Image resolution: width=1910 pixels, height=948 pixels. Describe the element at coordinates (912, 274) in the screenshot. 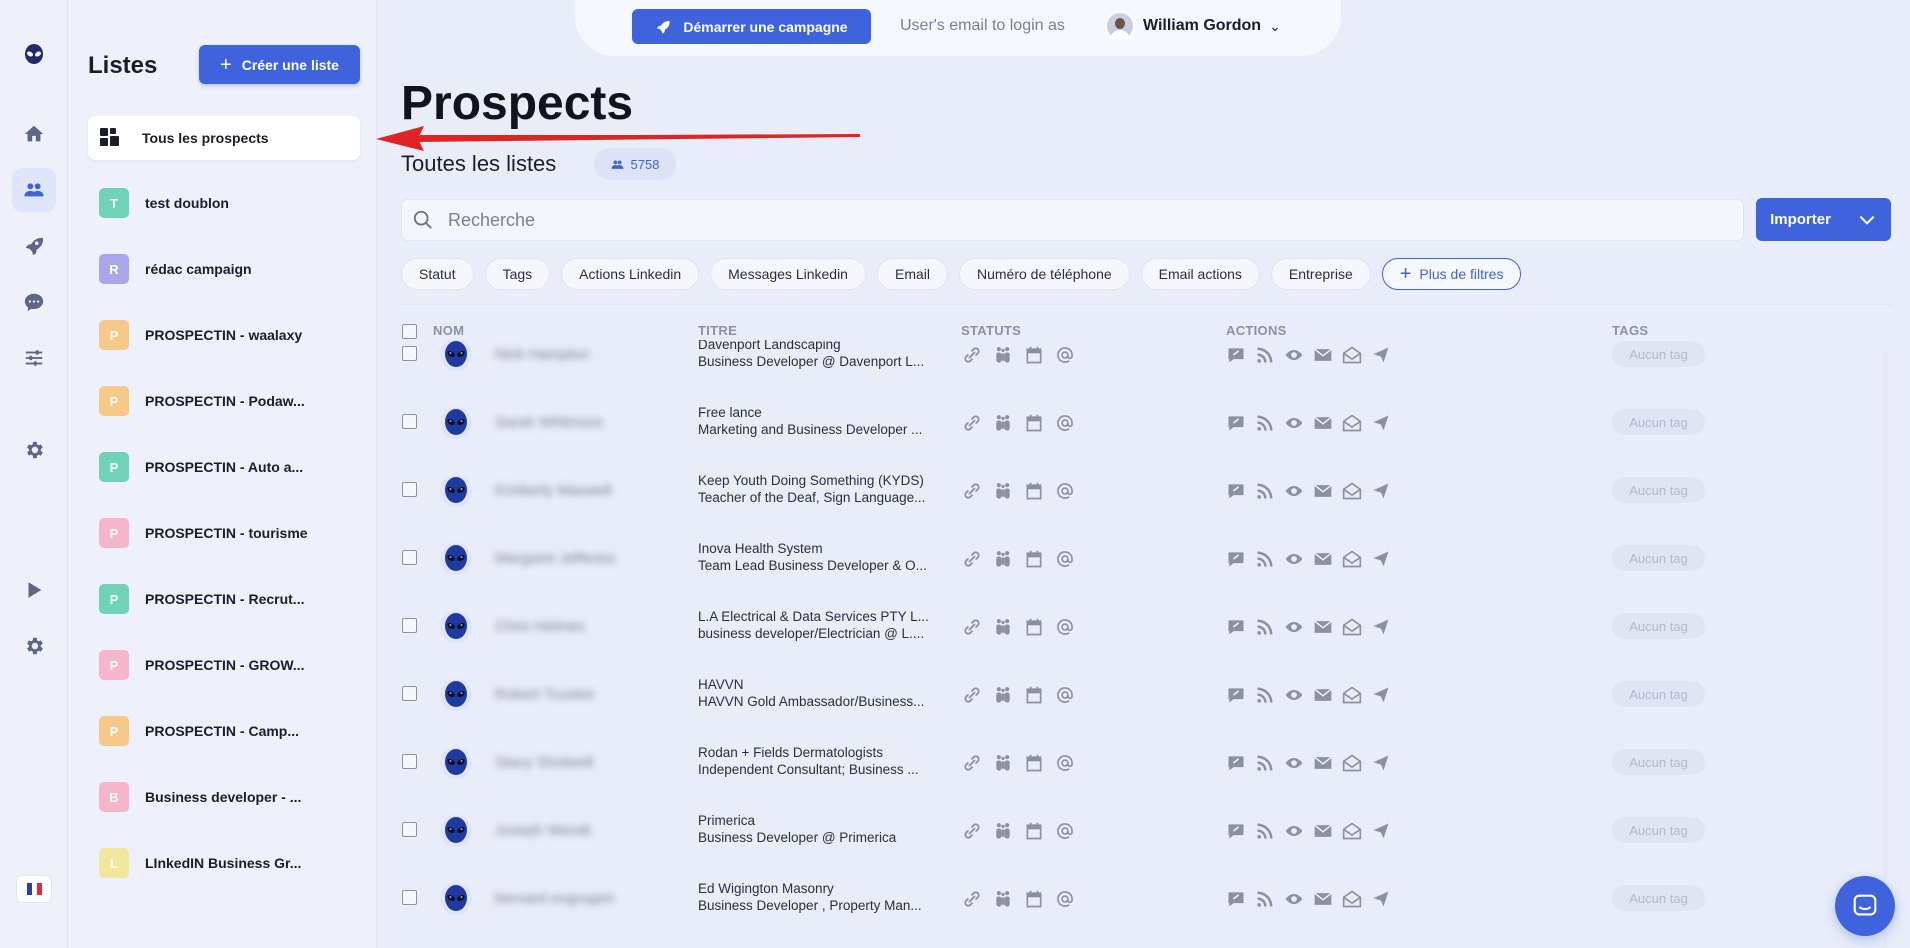

I see `filter-chip: Email` at that location.